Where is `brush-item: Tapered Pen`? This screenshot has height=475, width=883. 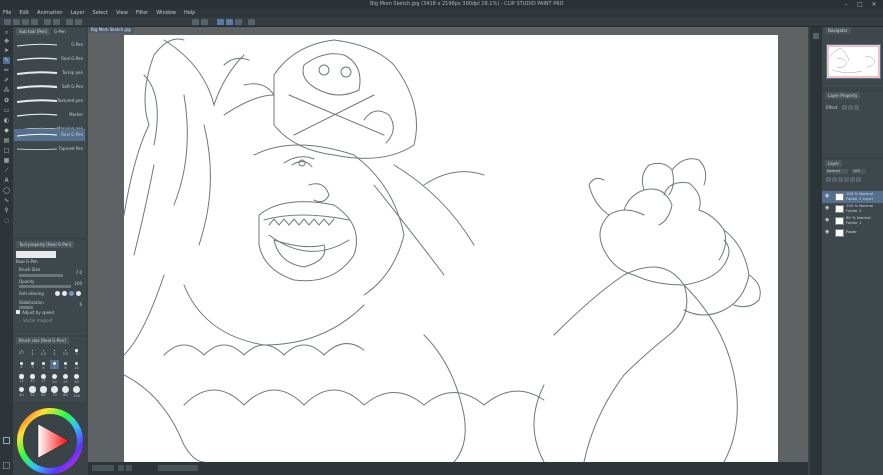
brush-item: Tapered Pen is located at coordinates (49, 149).